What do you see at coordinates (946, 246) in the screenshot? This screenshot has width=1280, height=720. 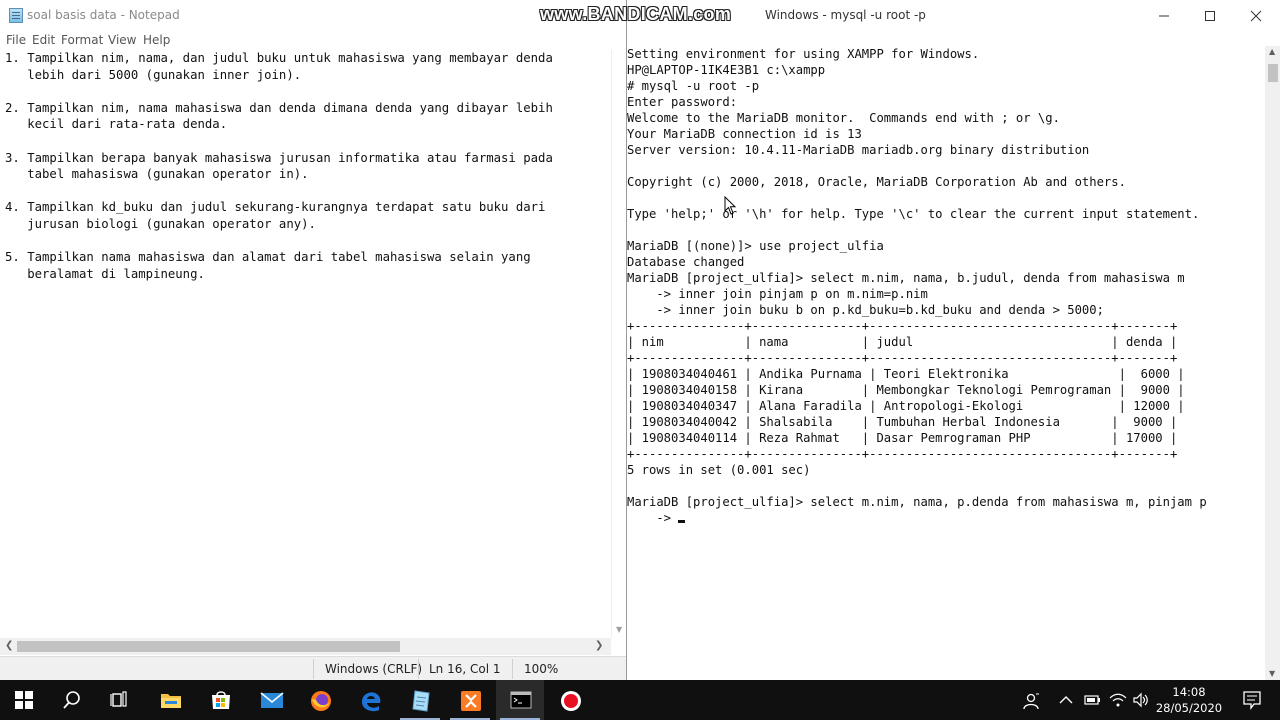 I see `console-output-line: MariaDB [(none)]> use project_ulfia` at bounding box center [946, 246].